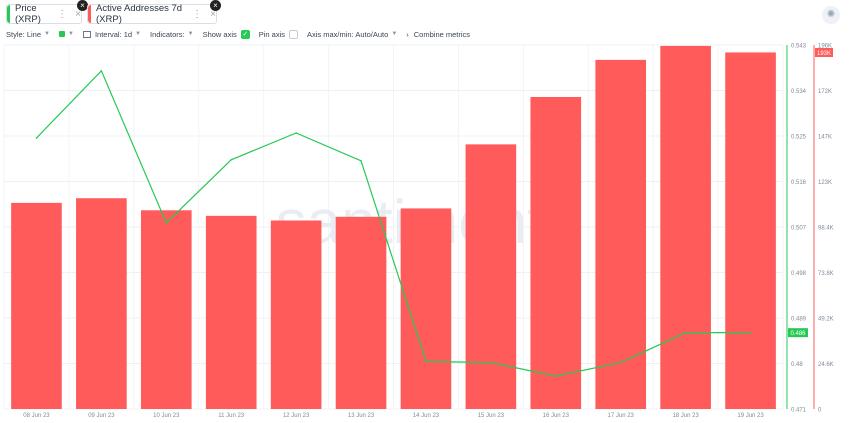 This screenshot has height=423, width=850. I want to click on right-axis-tick-label: 98.4K, so click(826, 229).